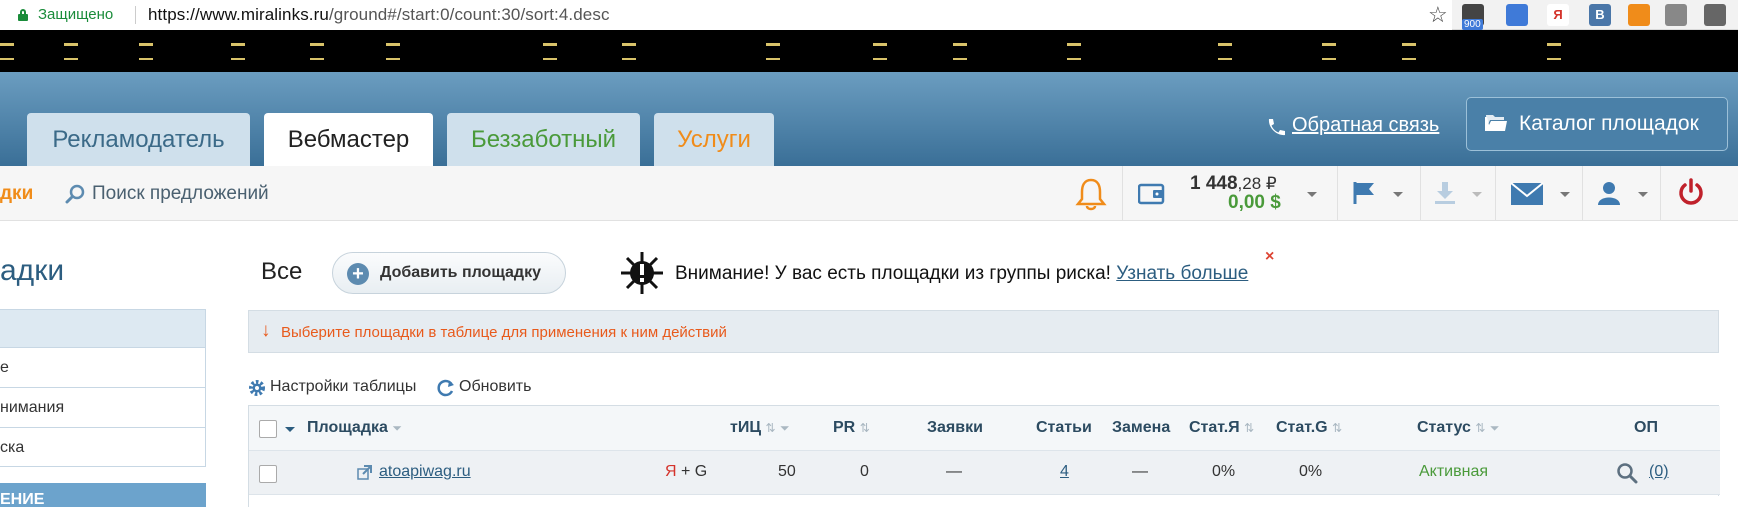  I want to click on column-header-articles: Статьи, so click(1064, 428).